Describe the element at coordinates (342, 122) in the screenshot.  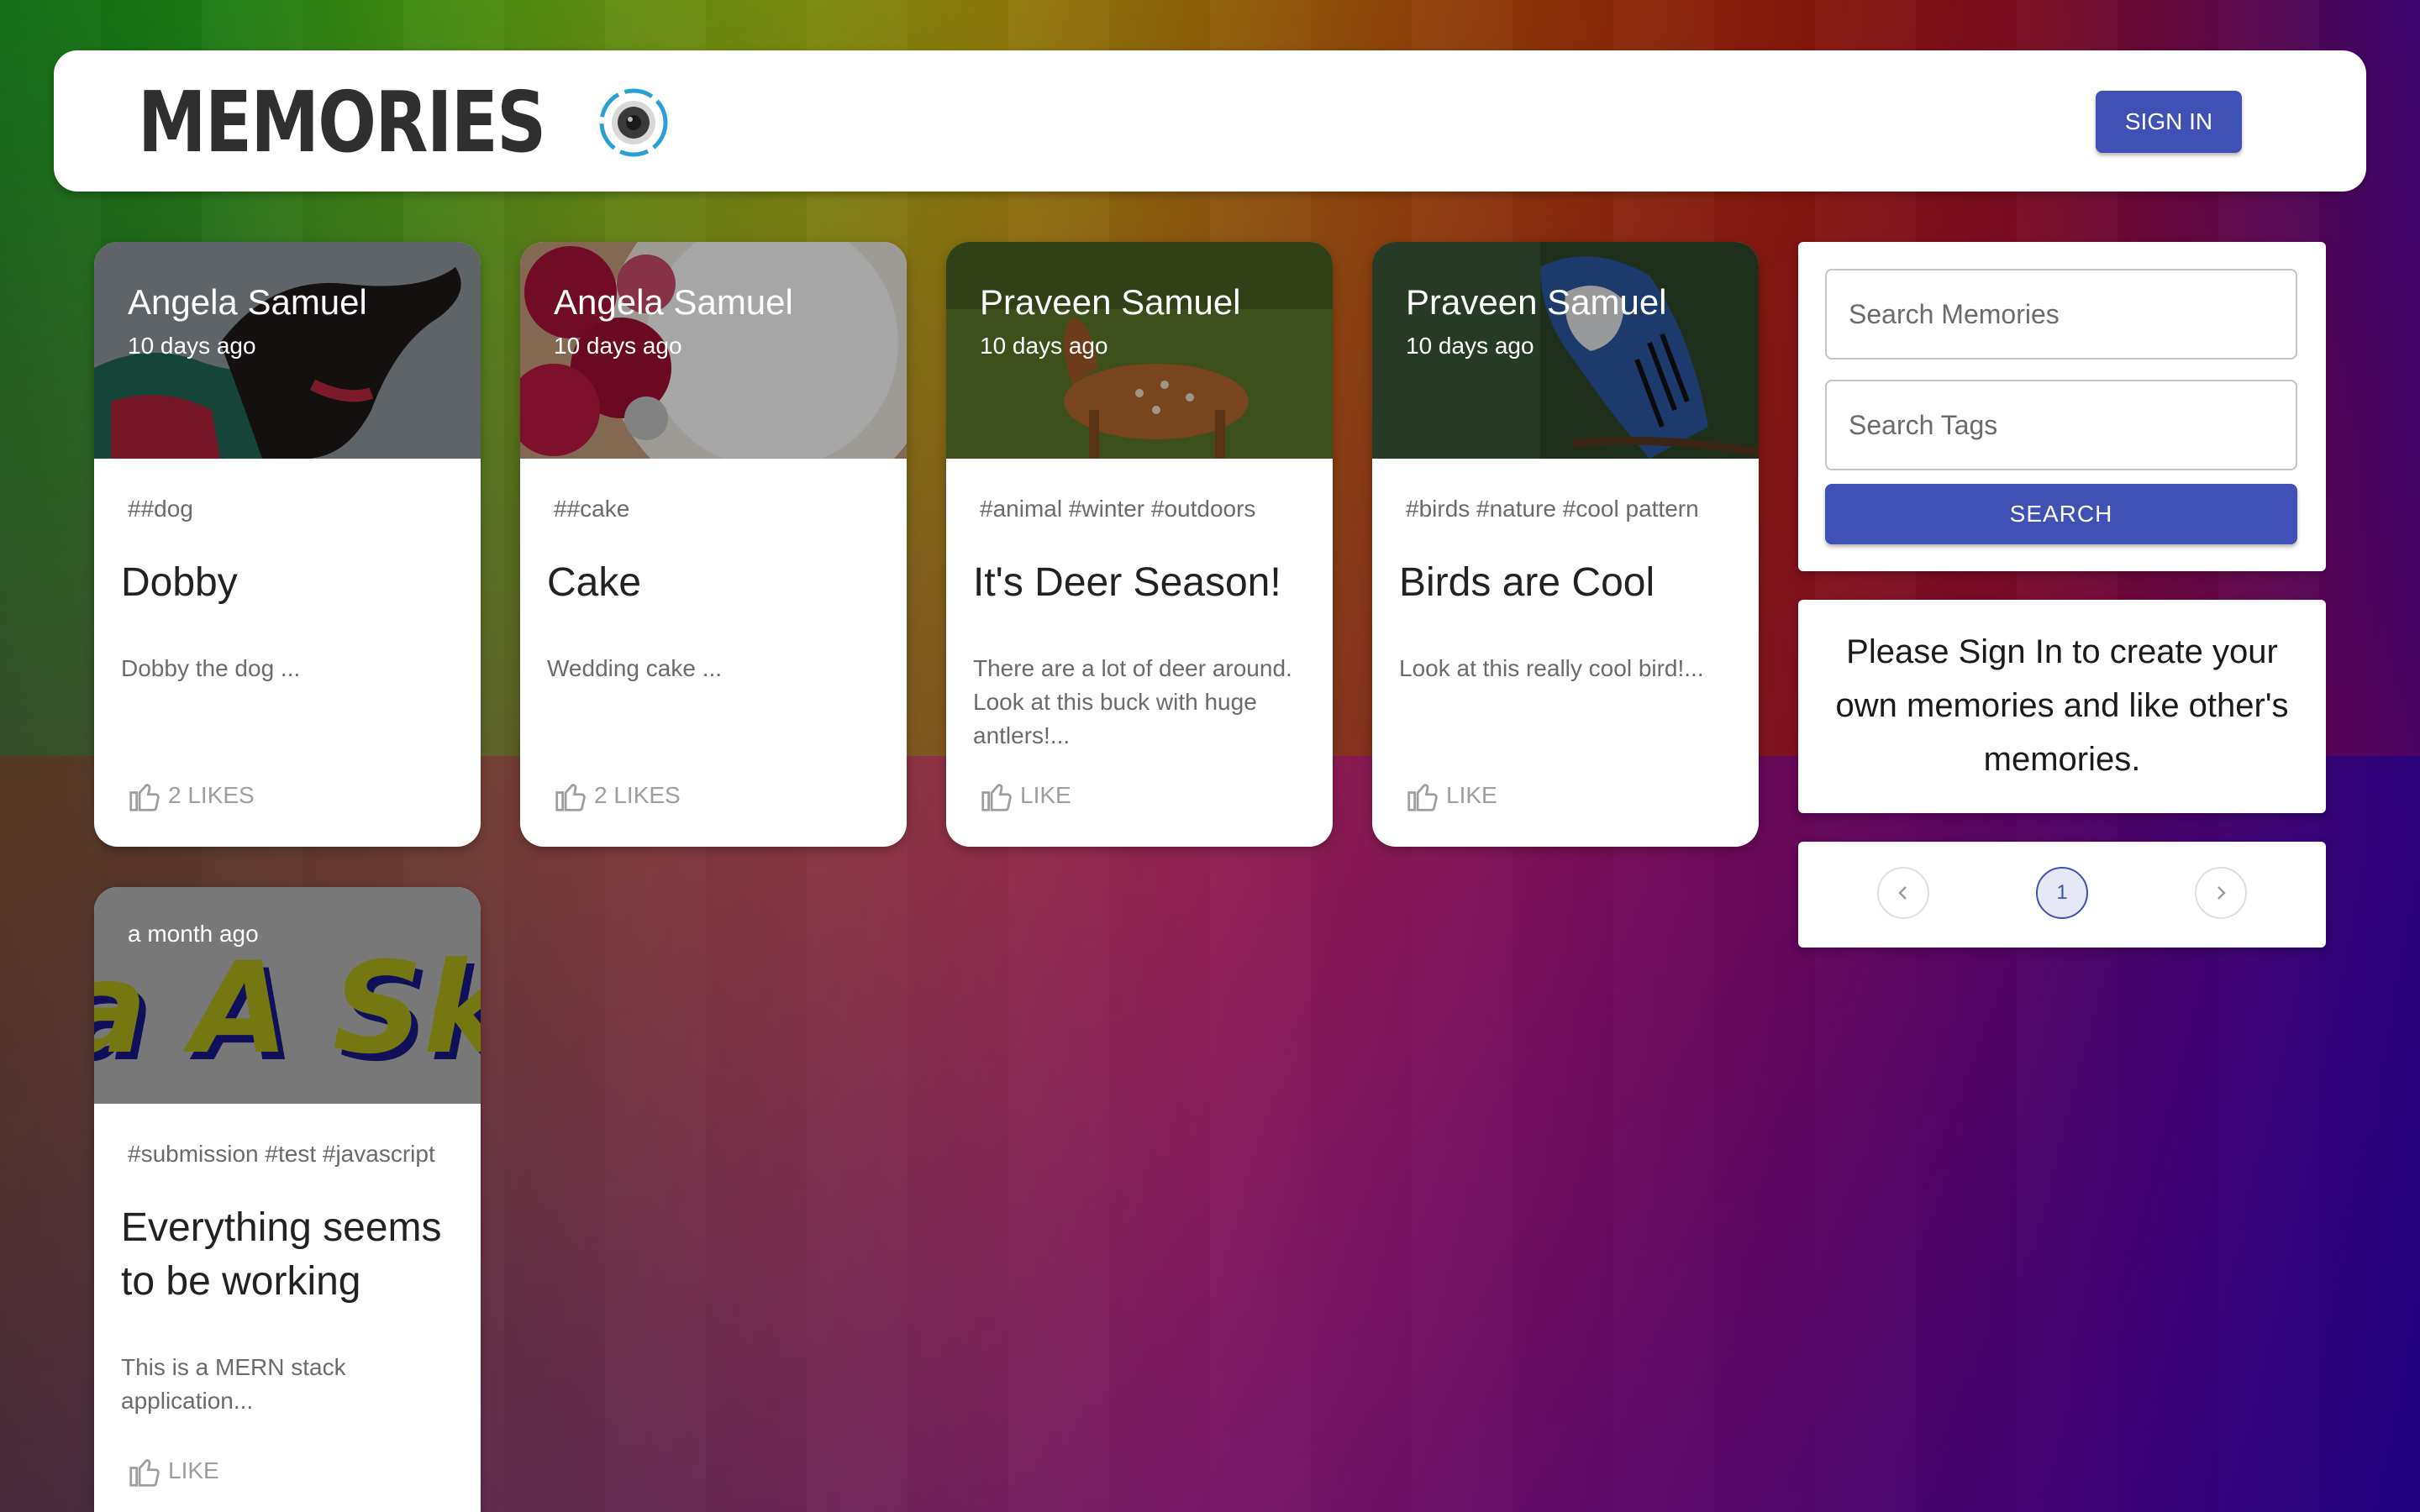
I see `brand-title: Memories` at that location.